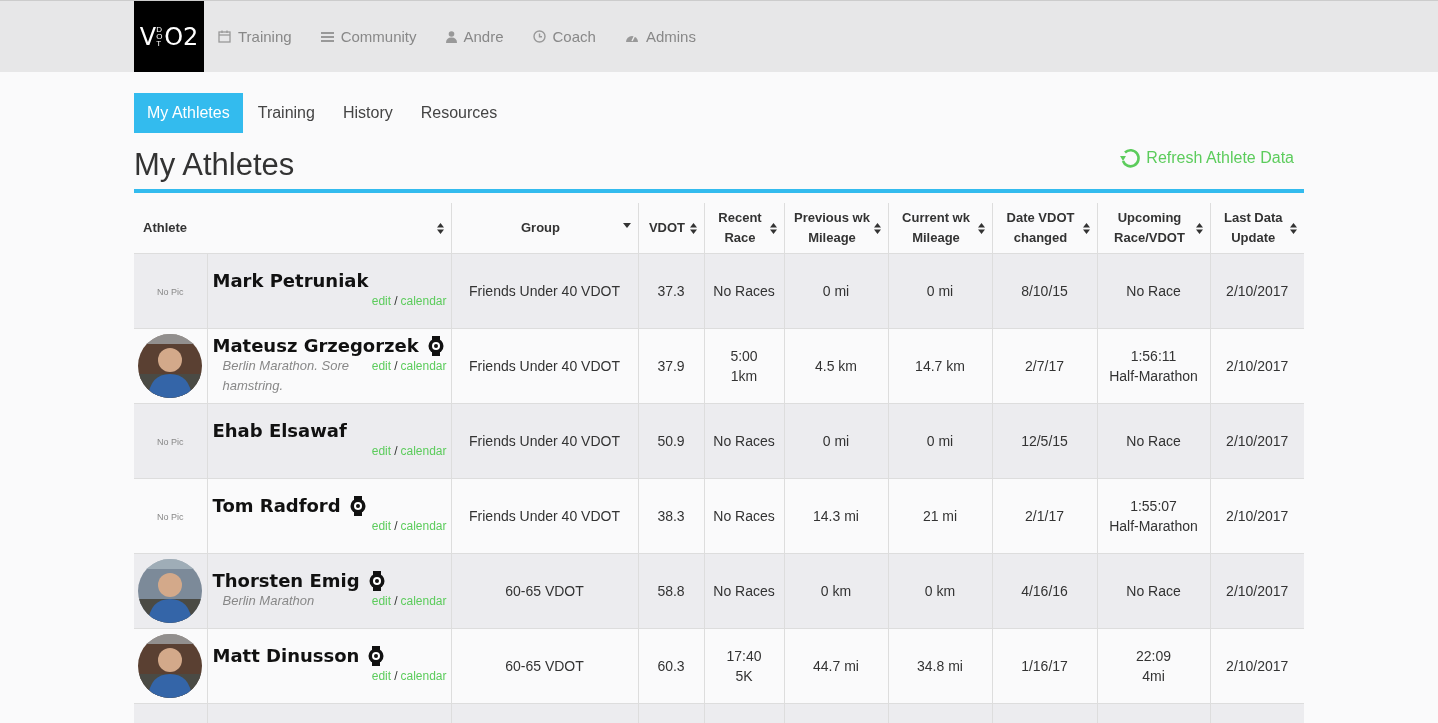  Describe the element at coordinates (1044, 291) in the screenshot. I see `table-cell: 8/10/15` at that location.